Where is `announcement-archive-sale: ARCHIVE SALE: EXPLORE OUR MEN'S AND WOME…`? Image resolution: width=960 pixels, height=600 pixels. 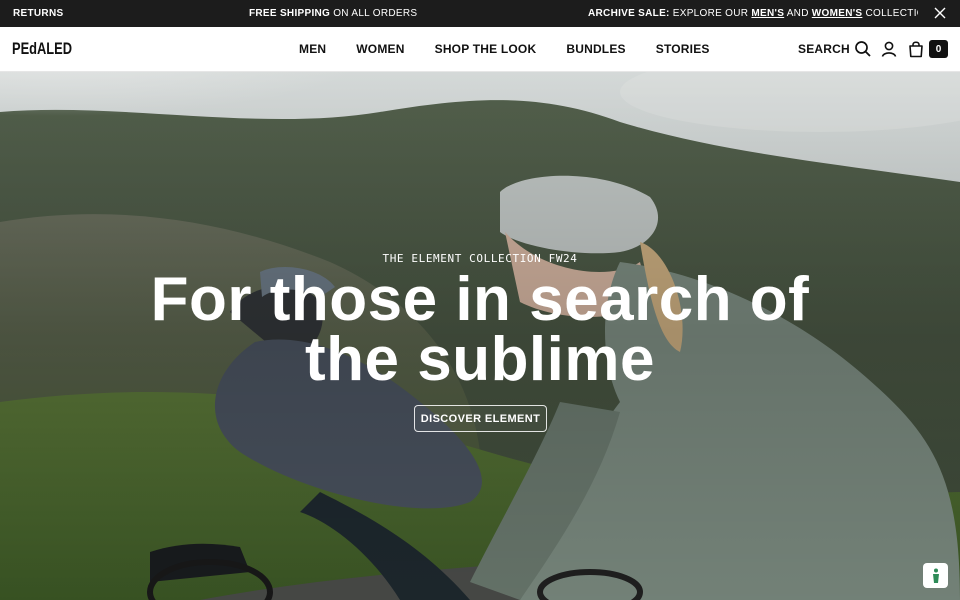 announcement-archive-sale: ARCHIVE SALE: EXPLORE OUR MEN'S AND WOME… is located at coordinates (753, 13).